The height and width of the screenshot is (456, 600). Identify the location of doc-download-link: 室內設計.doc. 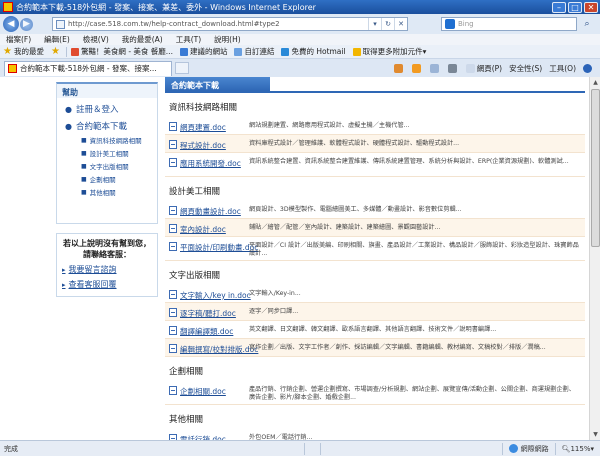
(205, 227).